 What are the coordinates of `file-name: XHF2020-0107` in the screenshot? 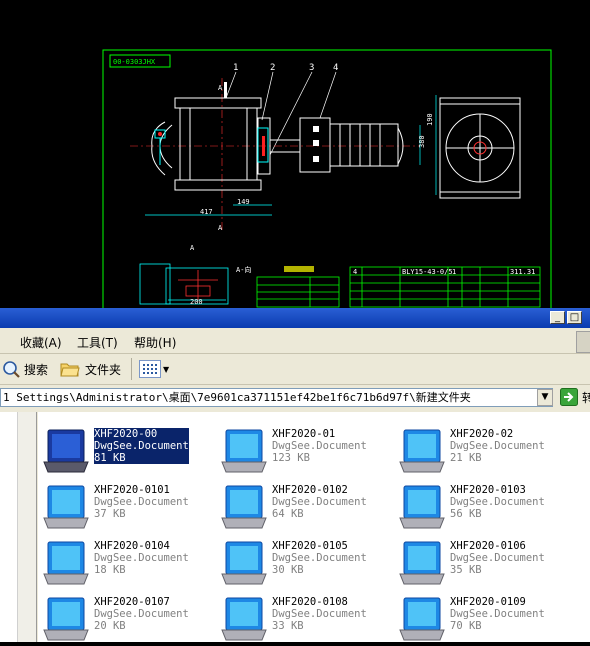 It's located at (132, 602).